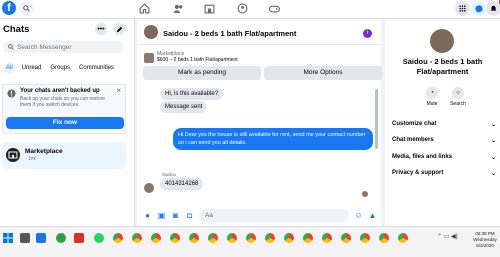  I want to click on tab-unread: Unread, so click(32, 68).